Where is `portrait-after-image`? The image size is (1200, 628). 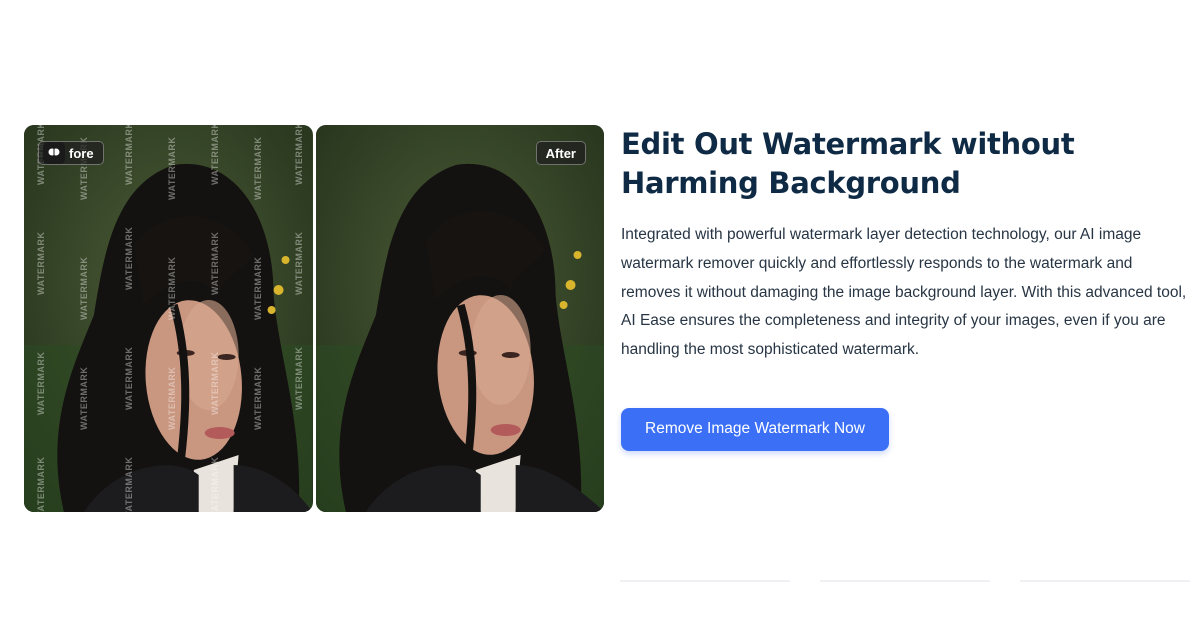
portrait-after-image is located at coordinates (459, 318).